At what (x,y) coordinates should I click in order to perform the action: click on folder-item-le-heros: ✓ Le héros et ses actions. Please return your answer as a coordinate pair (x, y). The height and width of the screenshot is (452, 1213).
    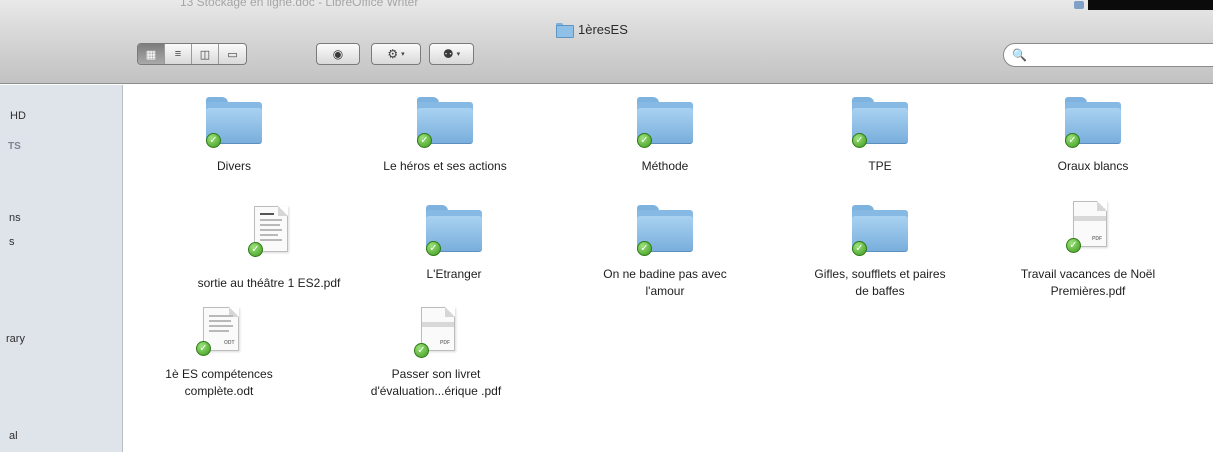
    Looking at the image, I should click on (445, 134).